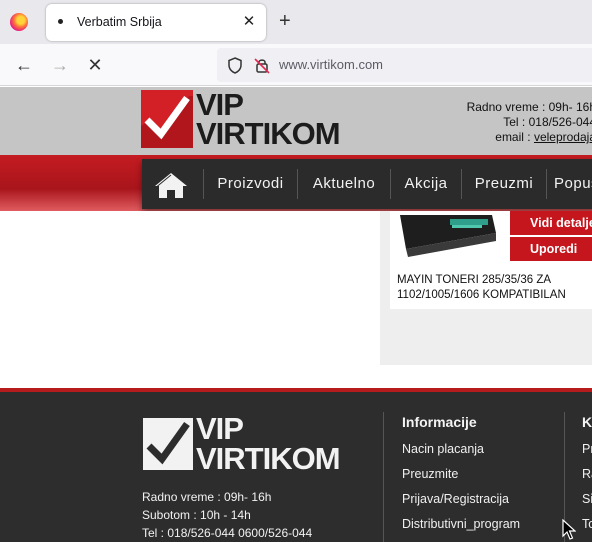 The width and height of the screenshot is (592, 542). Describe the element at coordinates (461, 502) in the screenshot. I see `footer-link-prijava: Prijava/Registracija` at that location.